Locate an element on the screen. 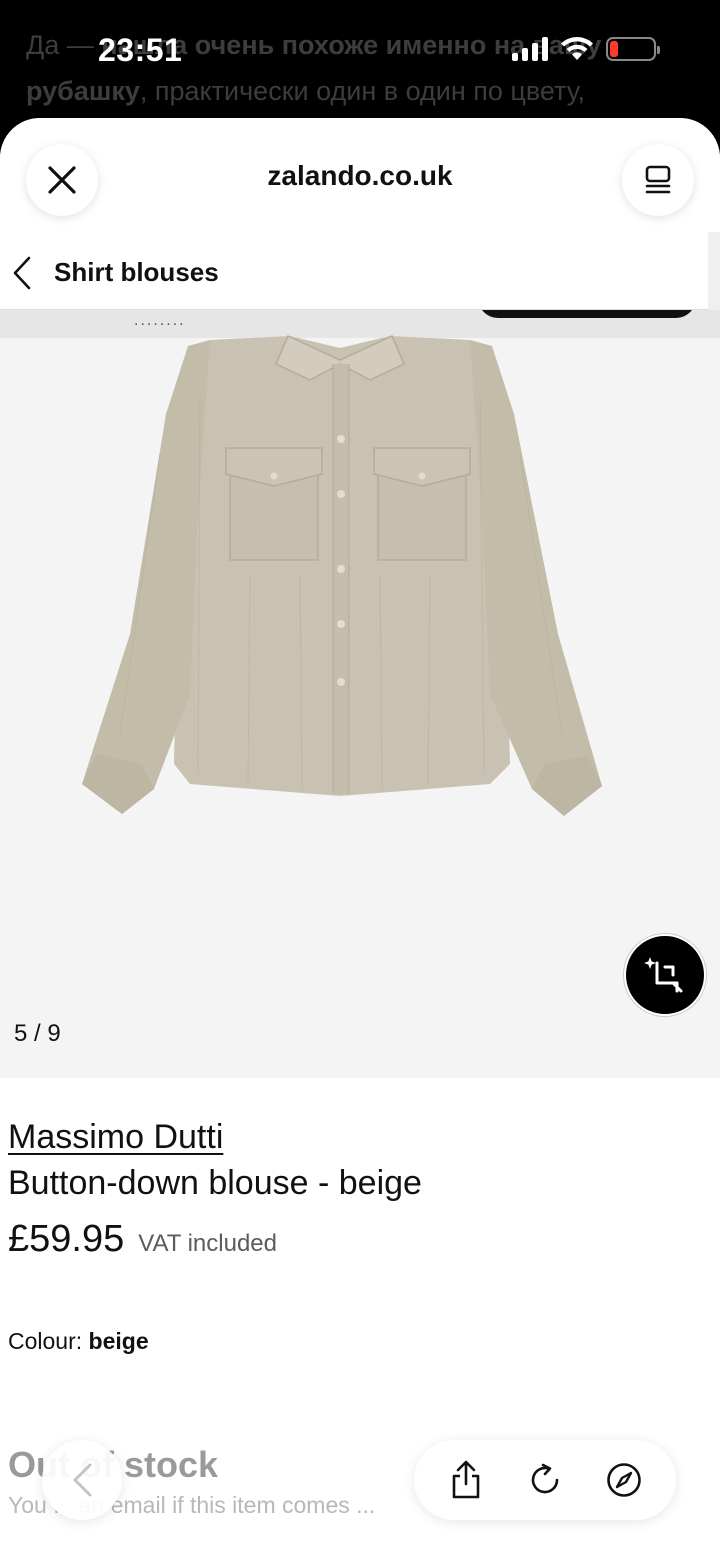  battery-icon is located at coordinates (633, 49).